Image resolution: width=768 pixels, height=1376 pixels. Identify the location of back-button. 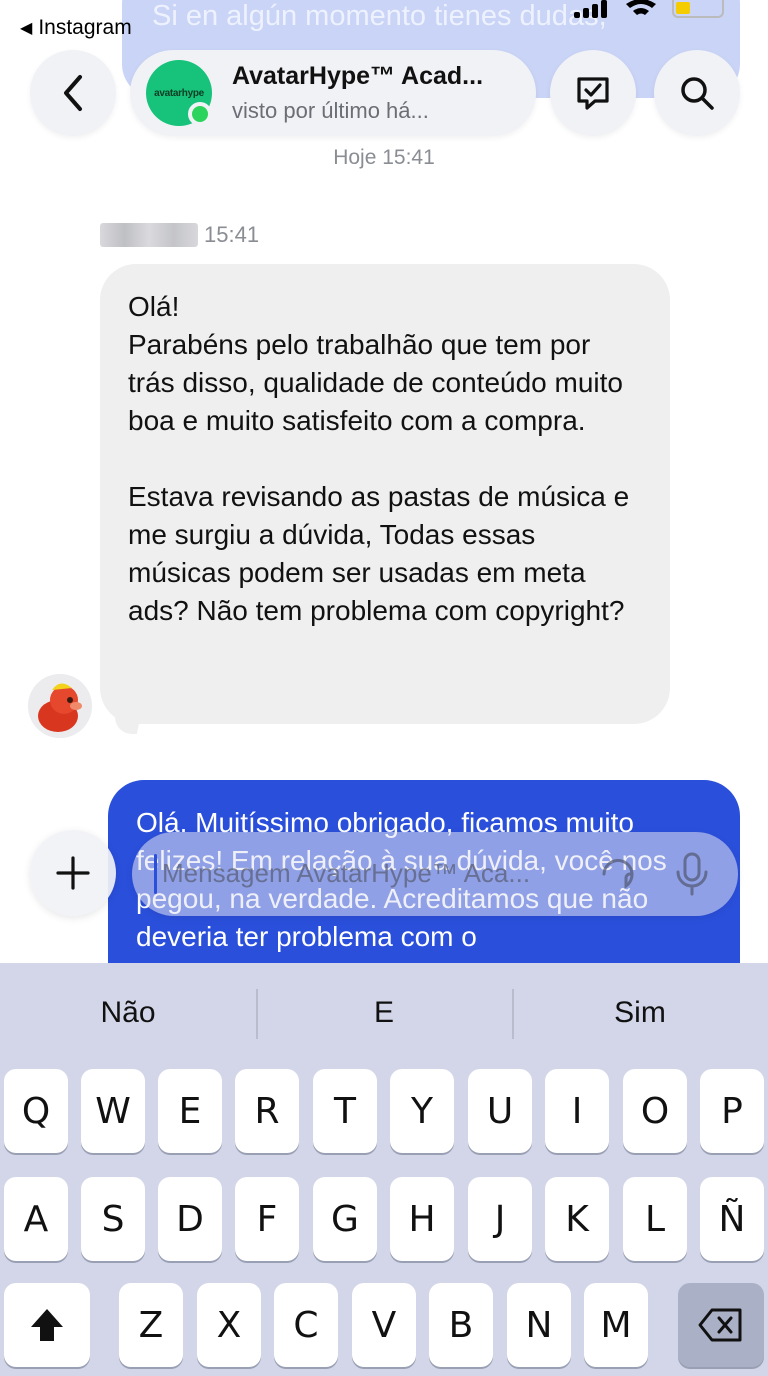
(73, 93).